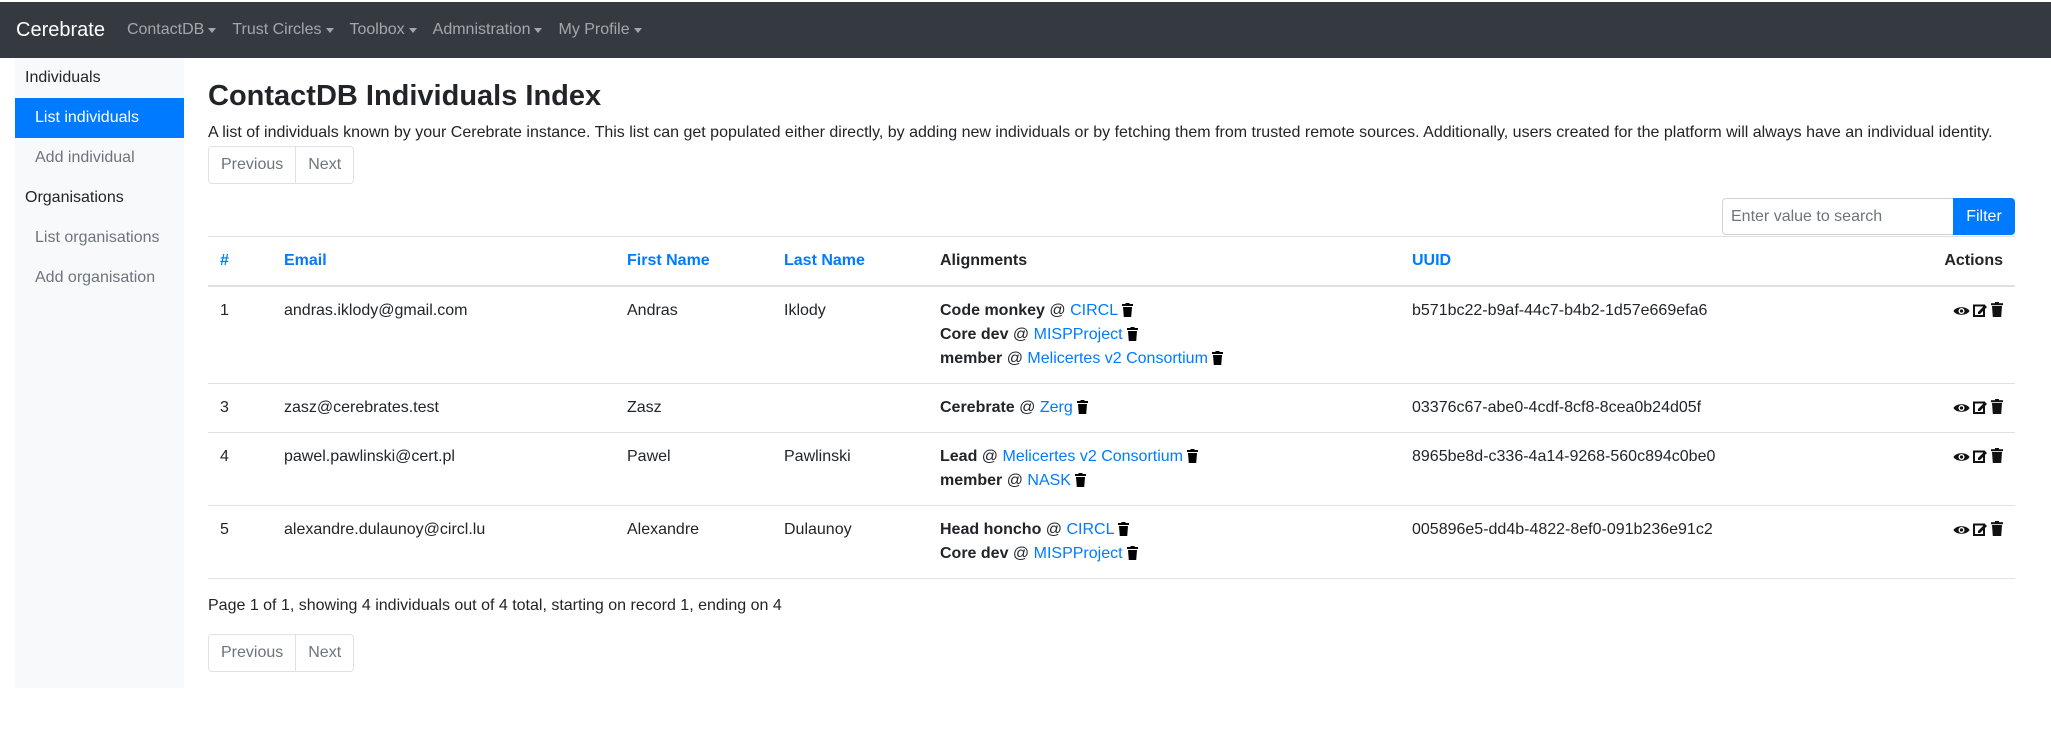 This screenshot has height=731, width=2051. I want to click on column-header-email: Email, so click(443, 261).